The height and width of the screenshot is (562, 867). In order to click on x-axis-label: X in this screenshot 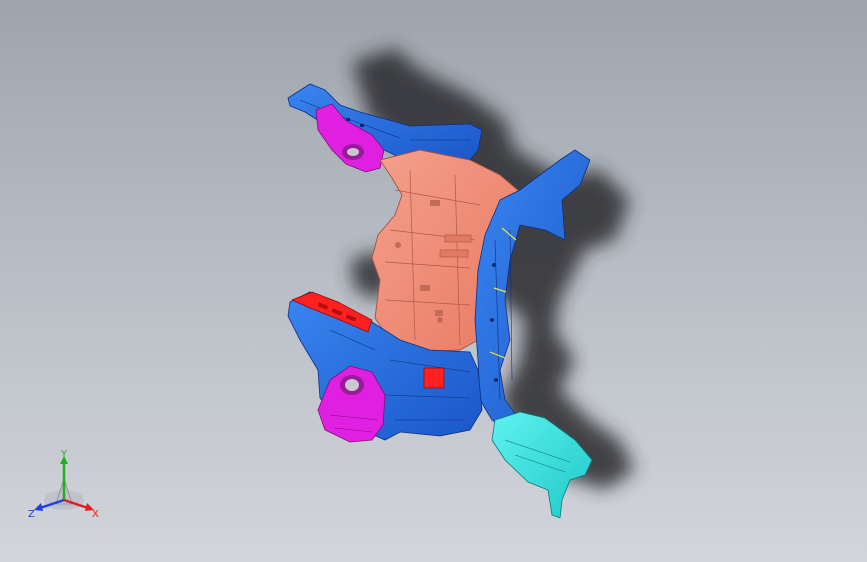, I will do `click(95, 514)`.